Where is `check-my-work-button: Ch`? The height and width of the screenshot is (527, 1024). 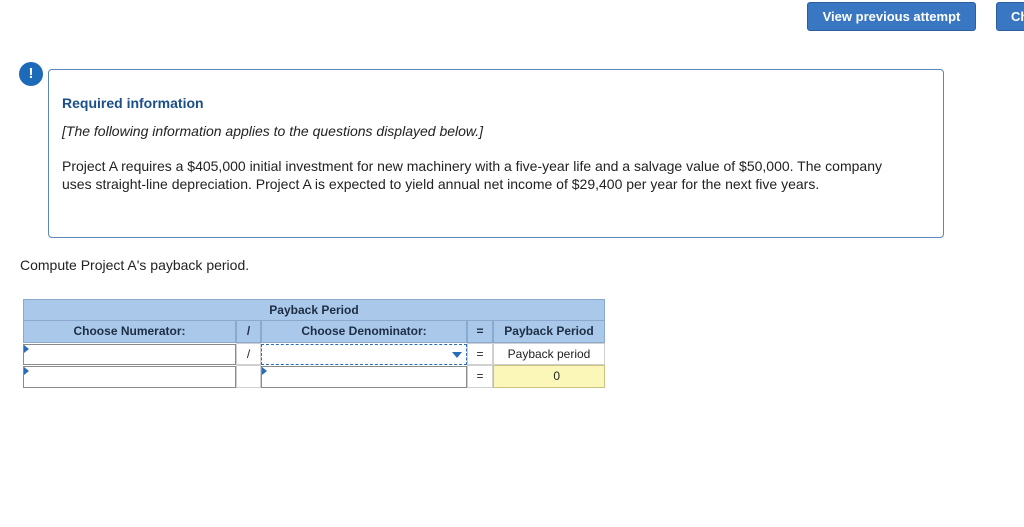 check-my-work-button: Ch is located at coordinates (1010, 16).